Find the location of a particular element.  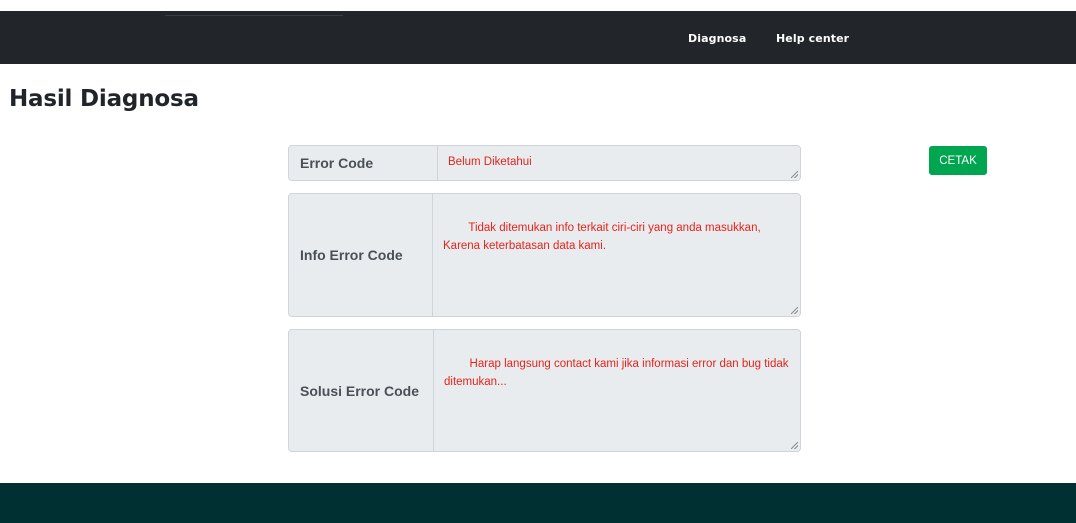

solusi-error-code-label: Solusi Error Code is located at coordinates (361, 390).